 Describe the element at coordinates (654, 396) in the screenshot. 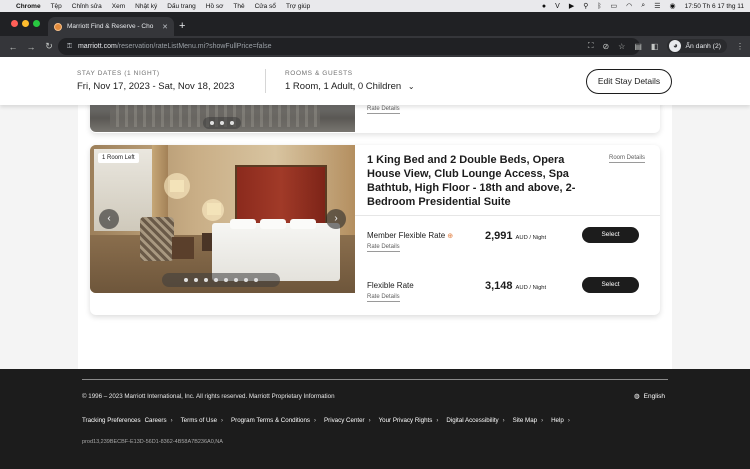

I see `language-label: English` at that location.